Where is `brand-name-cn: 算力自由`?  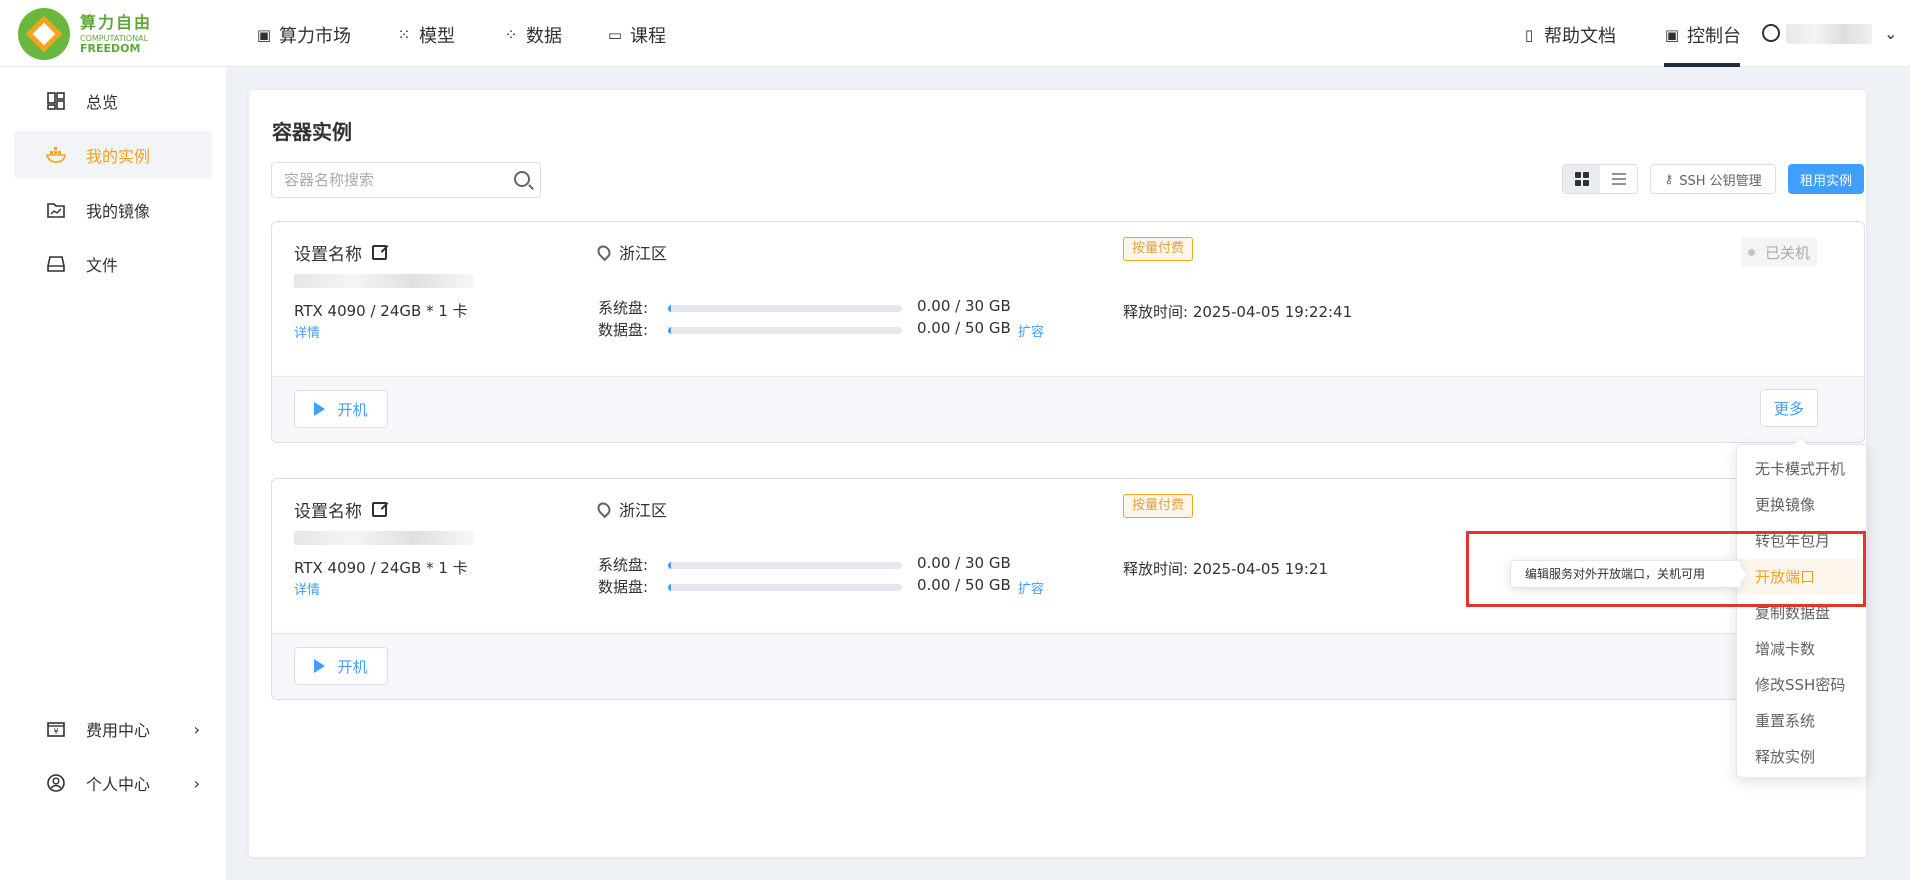 brand-name-cn: 算力自由 is located at coordinates (116, 22).